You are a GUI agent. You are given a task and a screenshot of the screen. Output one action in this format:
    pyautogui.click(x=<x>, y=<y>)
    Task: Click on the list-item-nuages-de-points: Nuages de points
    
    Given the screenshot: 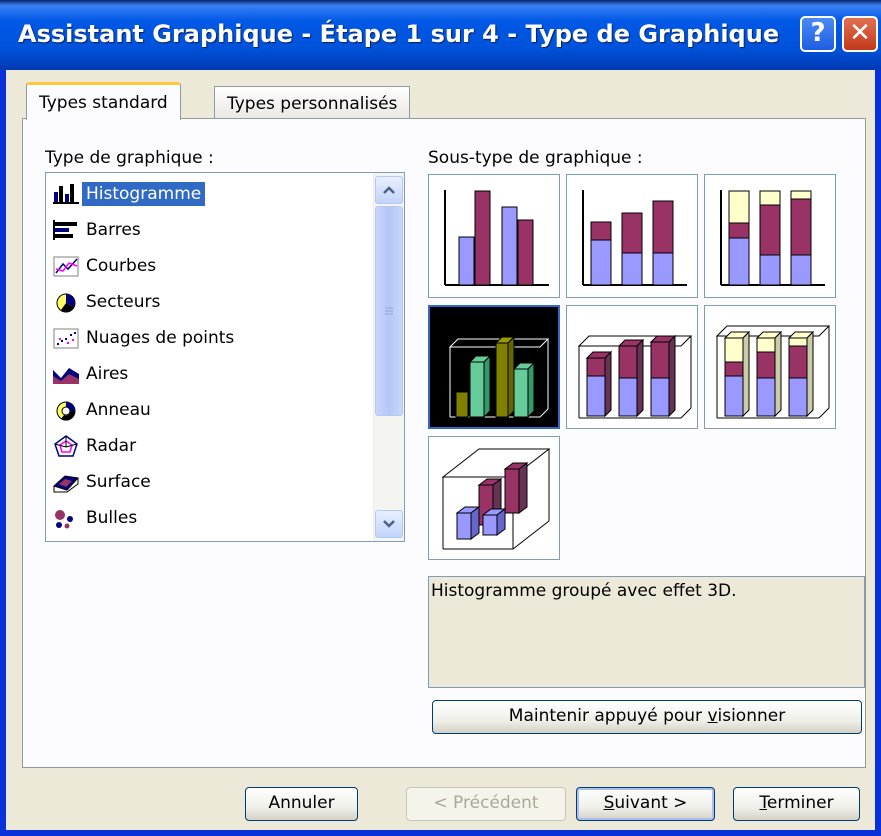 What is the action you would take?
    pyautogui.click(x=144, y=338)
    